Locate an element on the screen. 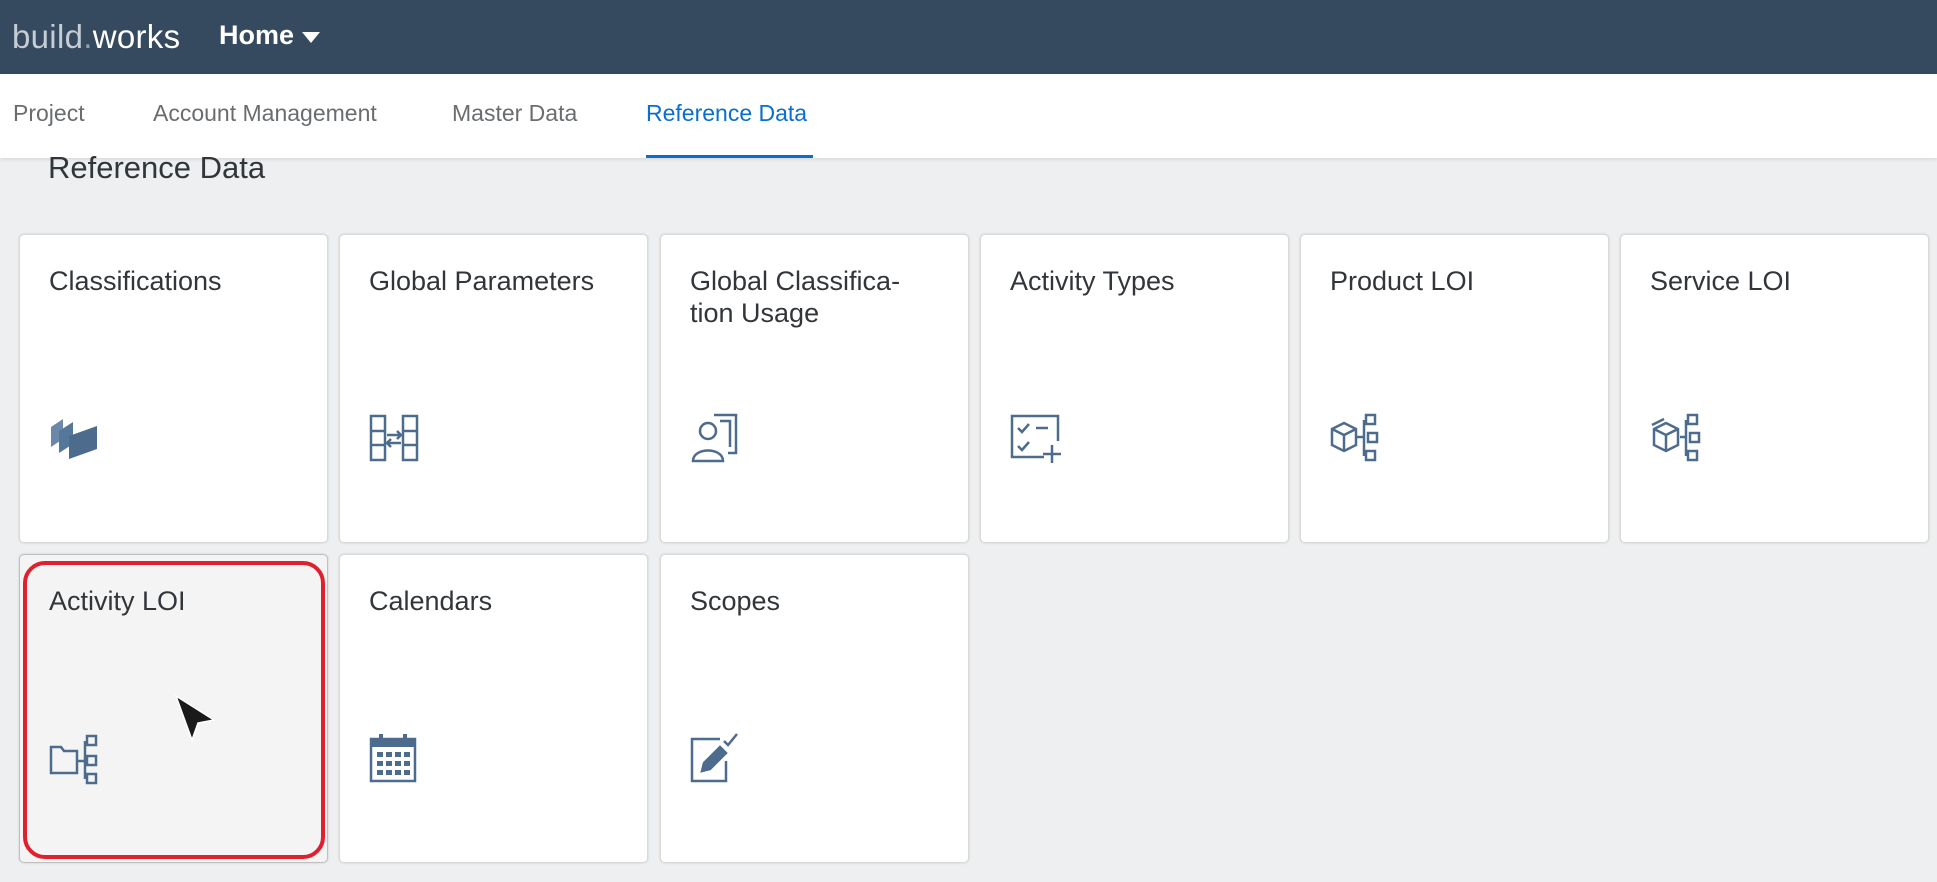 This screenshot has height=882, width=1937. tile-title: Activity LOI is located at coordinates (117, 601).